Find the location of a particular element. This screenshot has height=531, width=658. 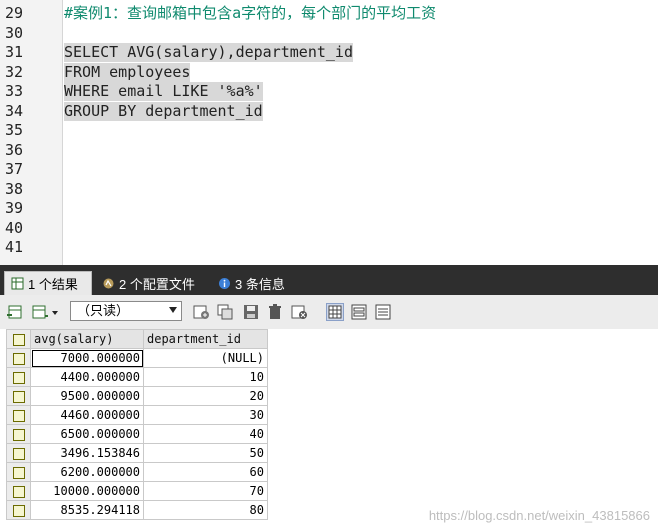

column-header: avg(salary) is located at coordinates (87, 339).